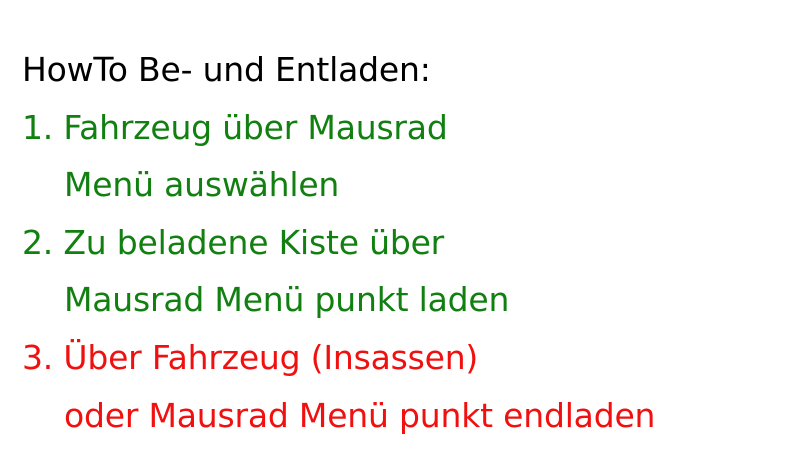  I want to click on step-1-line-1: 1. Fahrzeug über Mausrad, so click(235, 127).